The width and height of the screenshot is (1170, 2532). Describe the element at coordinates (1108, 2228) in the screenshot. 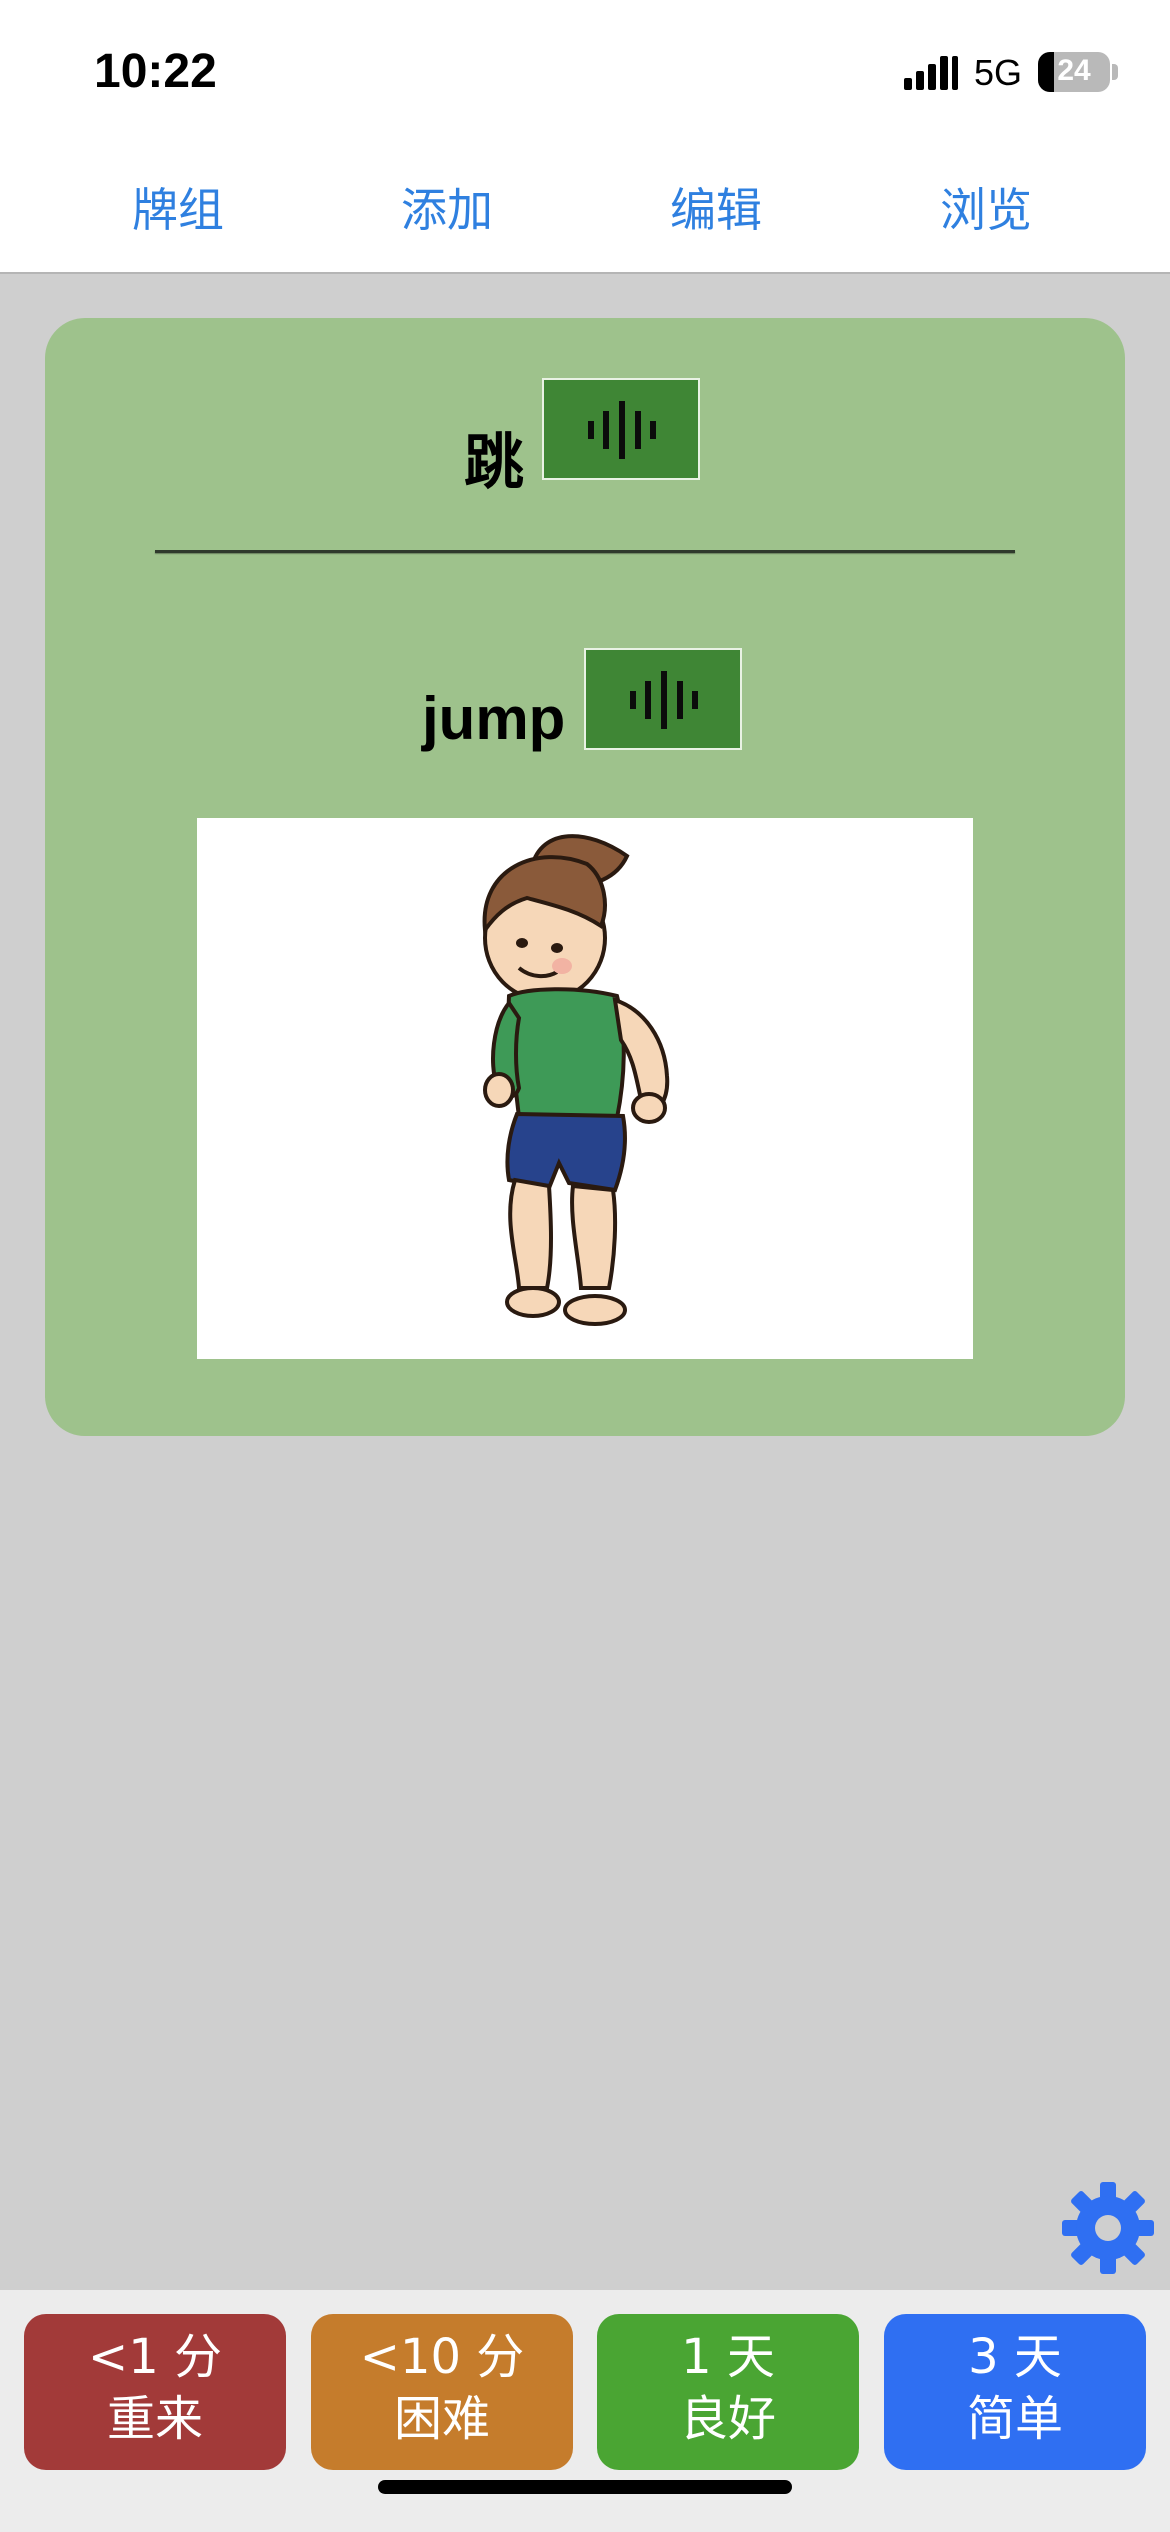

I see `gear-icon` at that location.